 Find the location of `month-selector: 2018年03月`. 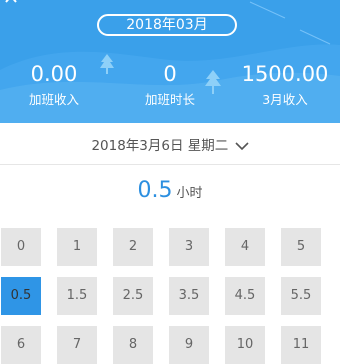

month-selector: 2018年03月 is located at coordinates (167, 25).